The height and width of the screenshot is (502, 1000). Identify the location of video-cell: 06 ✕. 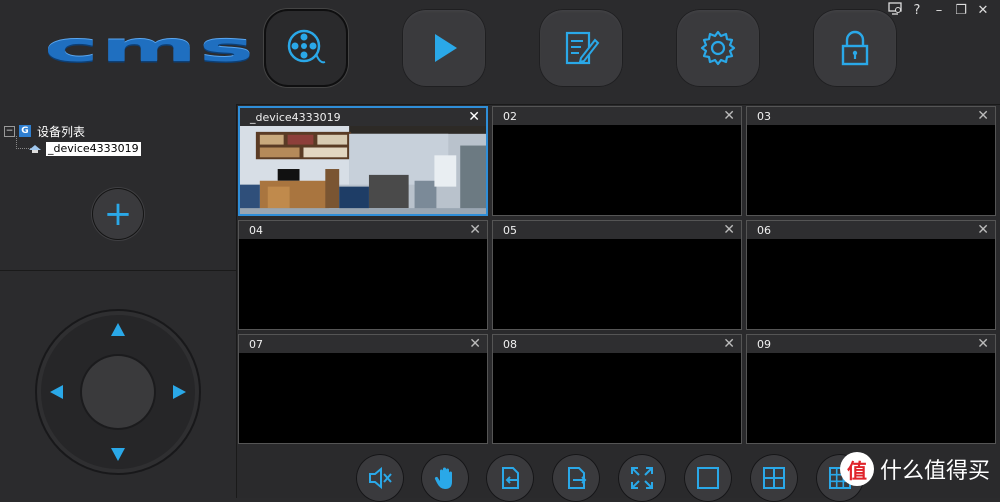
(871, 275).